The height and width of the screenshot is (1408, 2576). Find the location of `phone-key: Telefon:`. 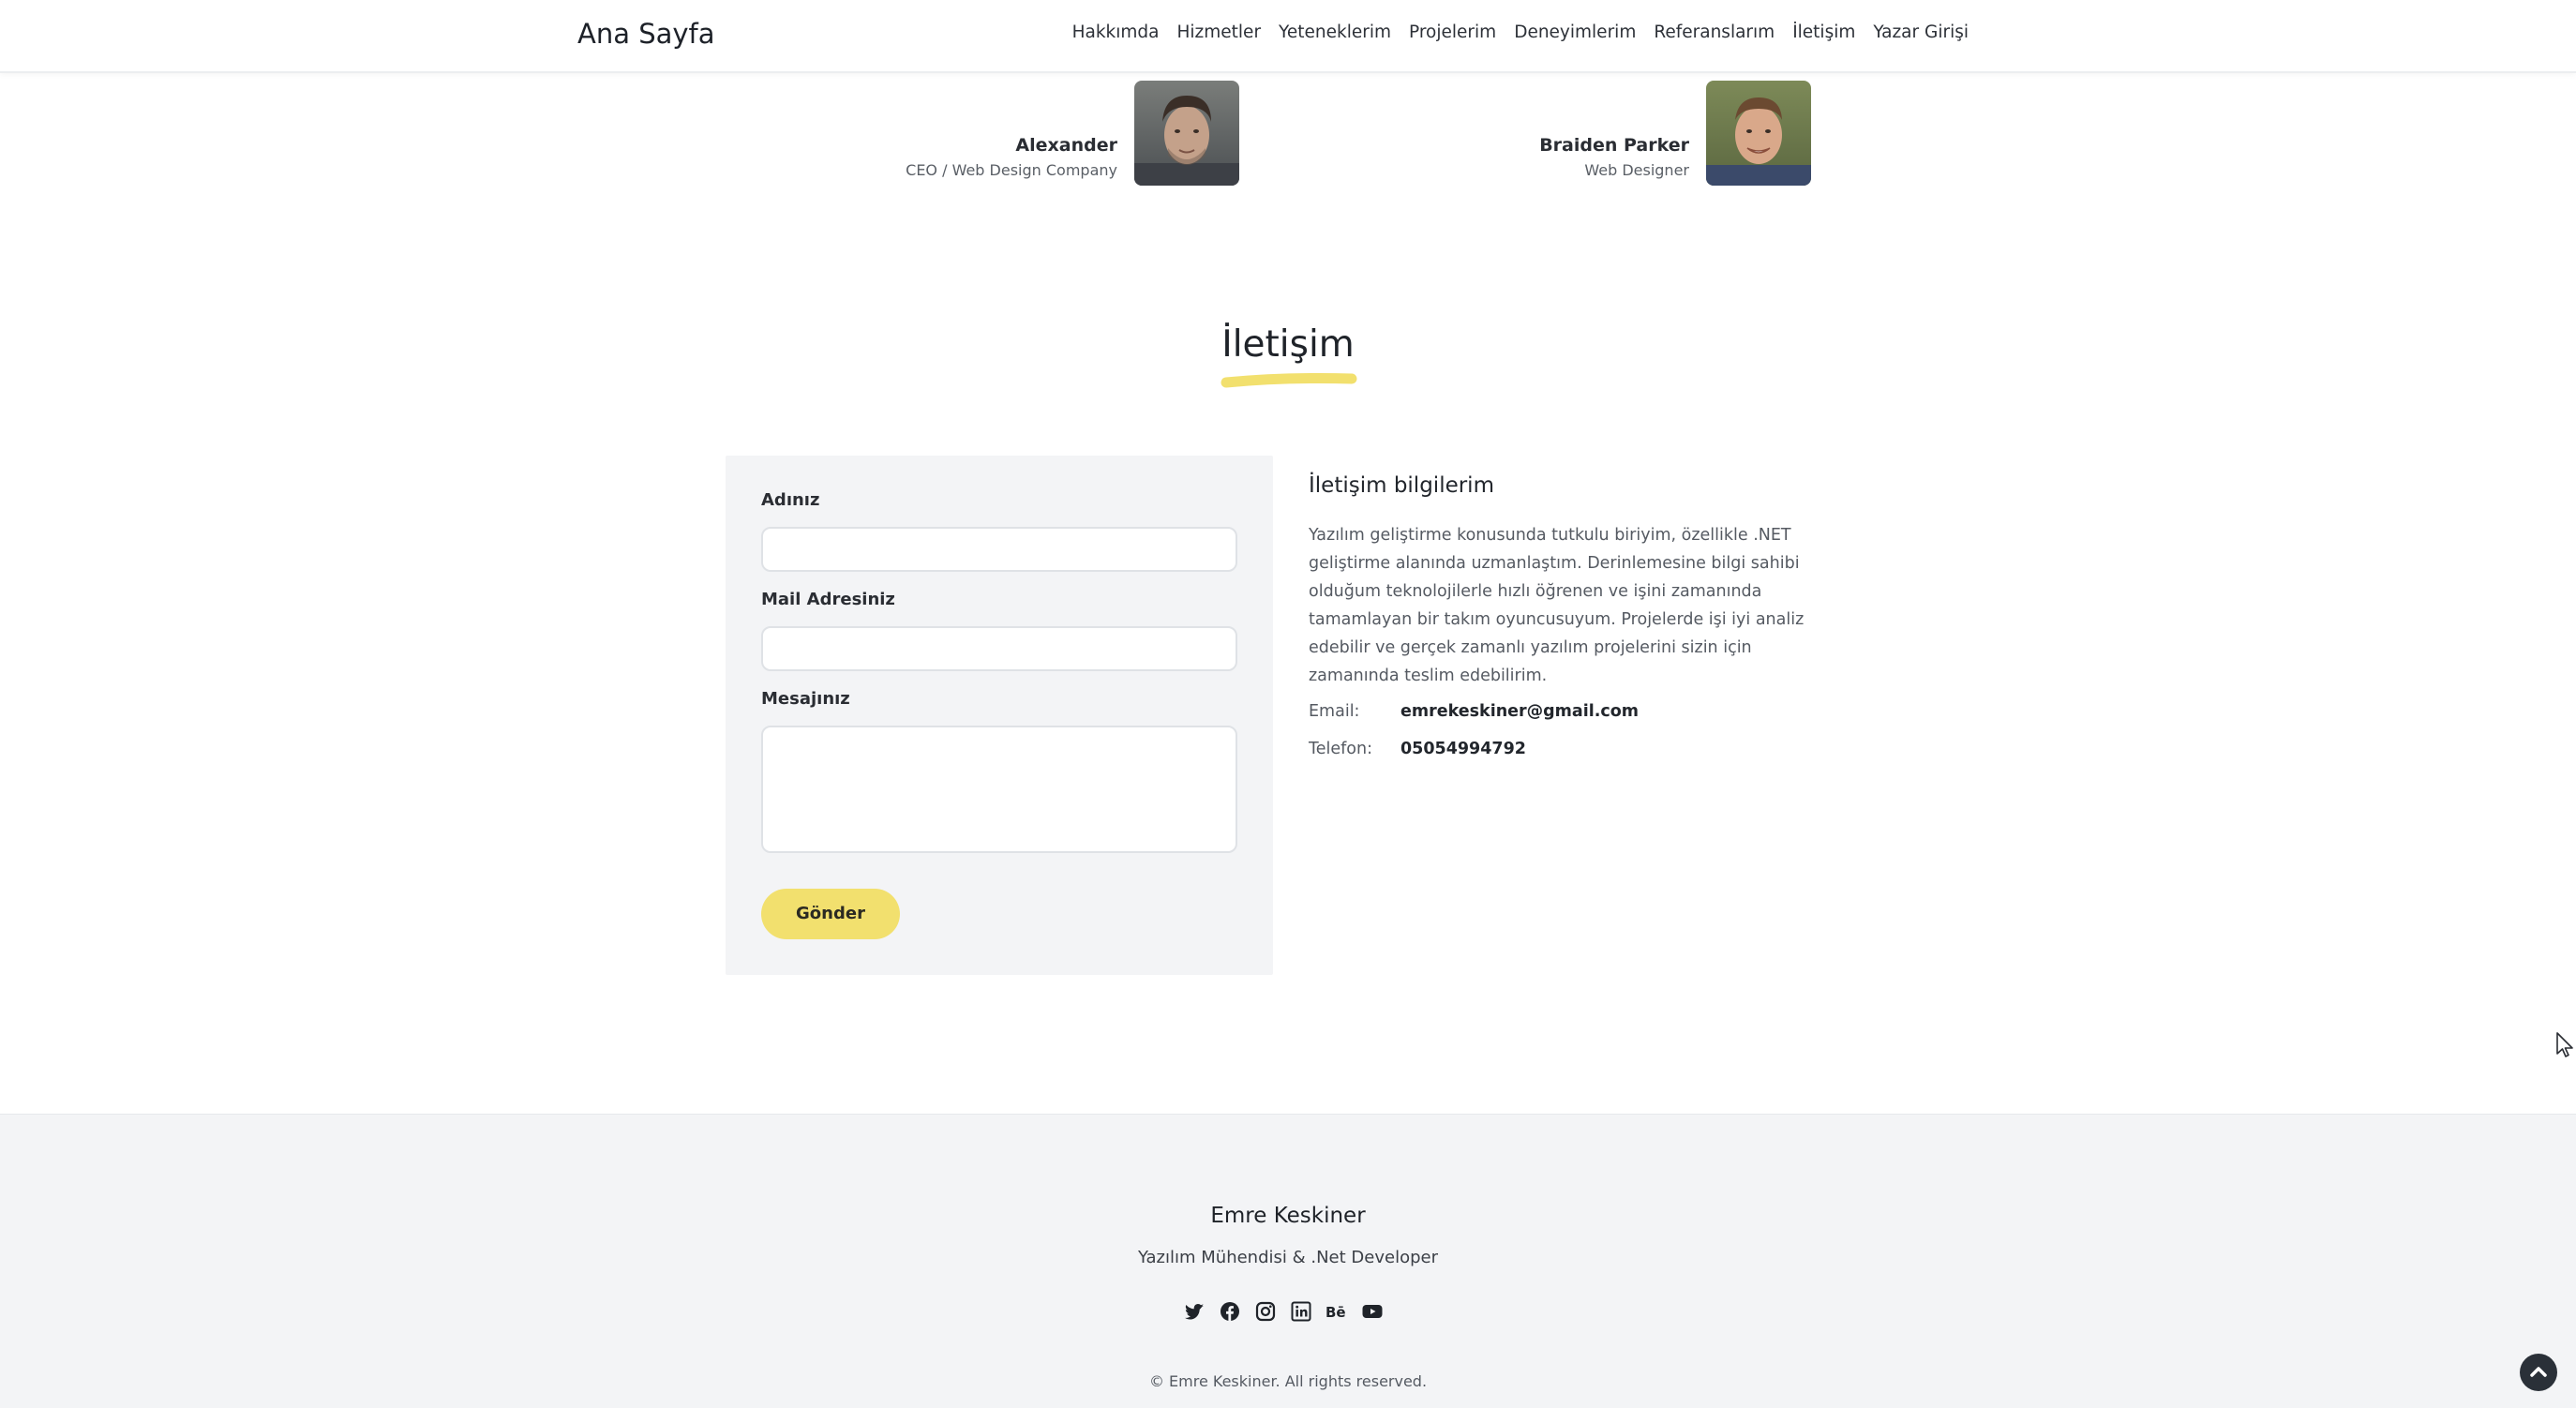

phone-key: Telefon: is located at coordinates (1340, 749).